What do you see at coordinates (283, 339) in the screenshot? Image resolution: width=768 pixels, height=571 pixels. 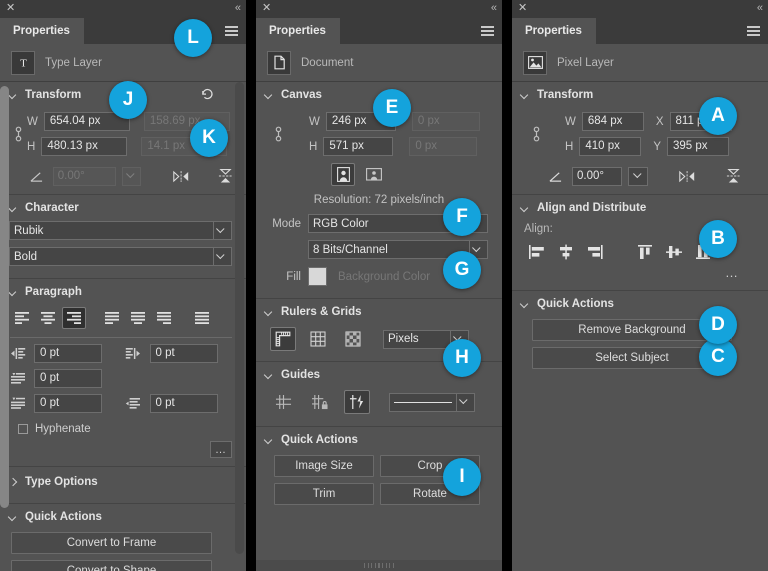 I see `ruler-icon` at bounding box center [283, 339].